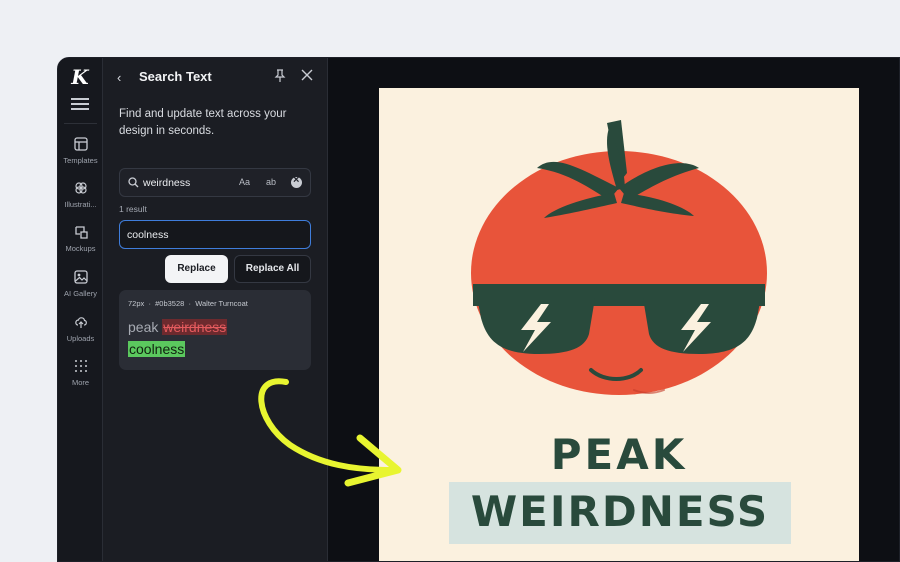  Describe the element at coordinates (215, 234) in the screenshot. I see `replace-input: coolness` at that location.